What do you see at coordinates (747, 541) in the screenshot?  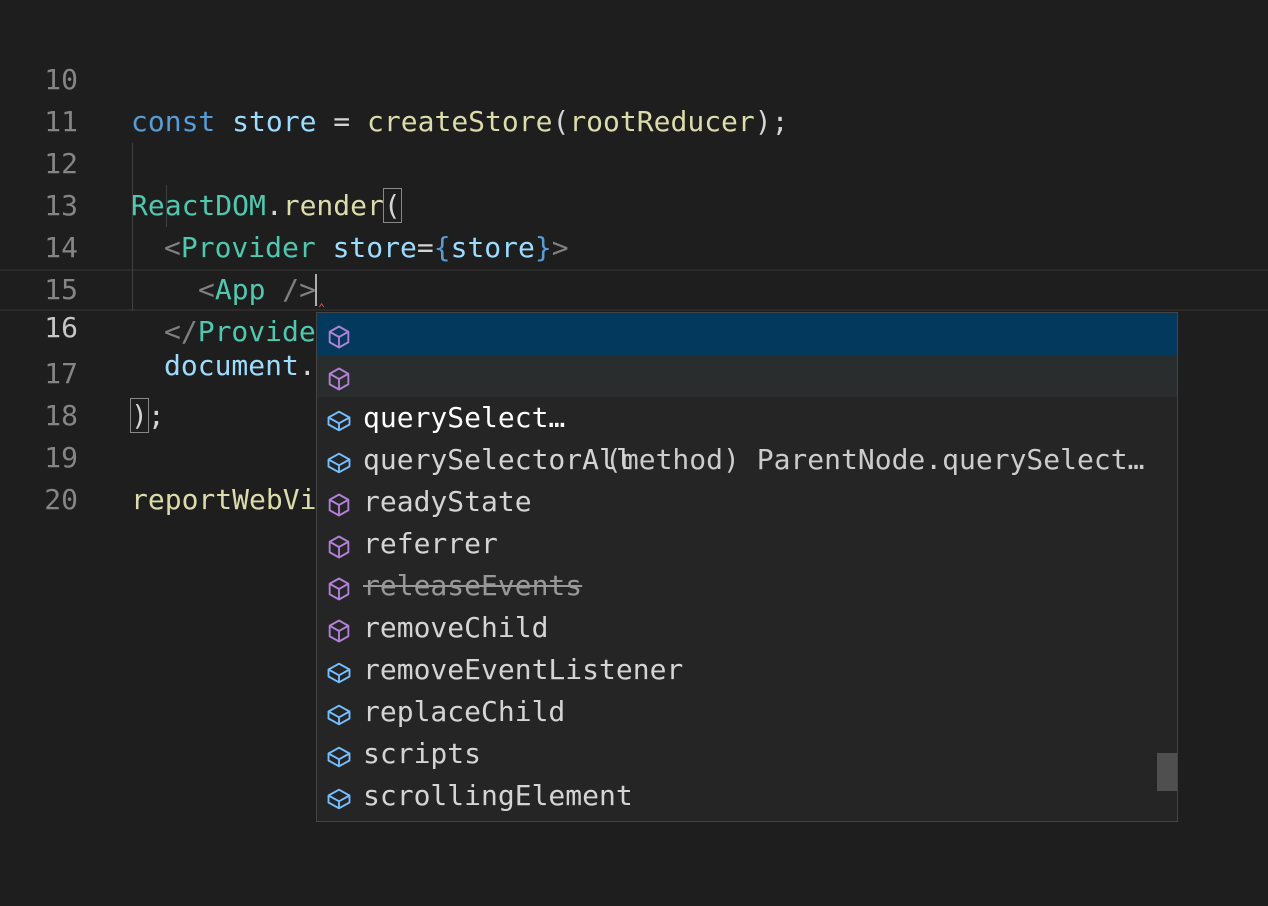 I see `suggestion-item: releaseEvents` at bounding box center [747, 541].